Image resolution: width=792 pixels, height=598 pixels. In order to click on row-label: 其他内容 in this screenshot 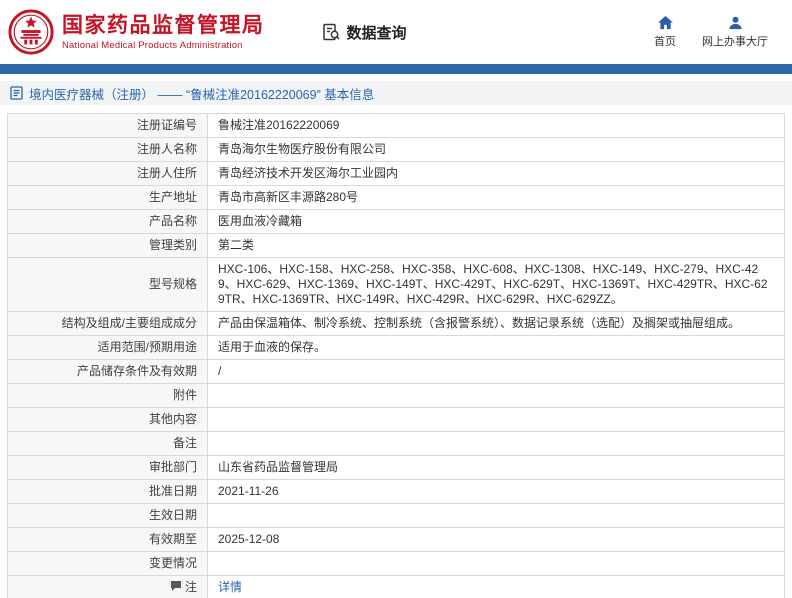, I will do `click(107, 419)`.